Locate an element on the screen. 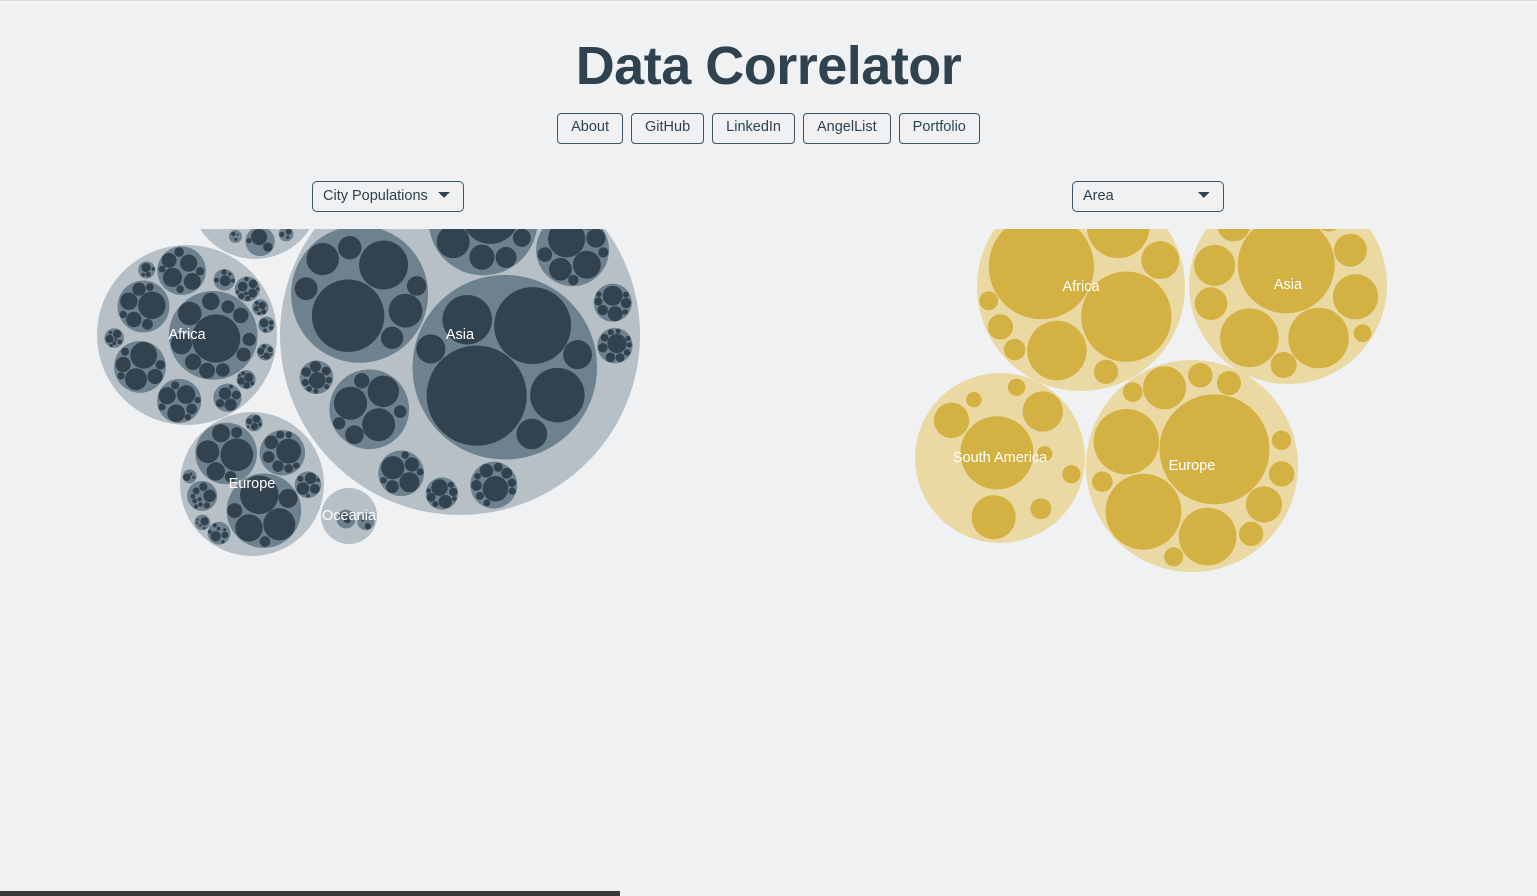 This screenshot has height=896, width=1537. pack-group-africa: Africa is located at coordinates (187, 335).